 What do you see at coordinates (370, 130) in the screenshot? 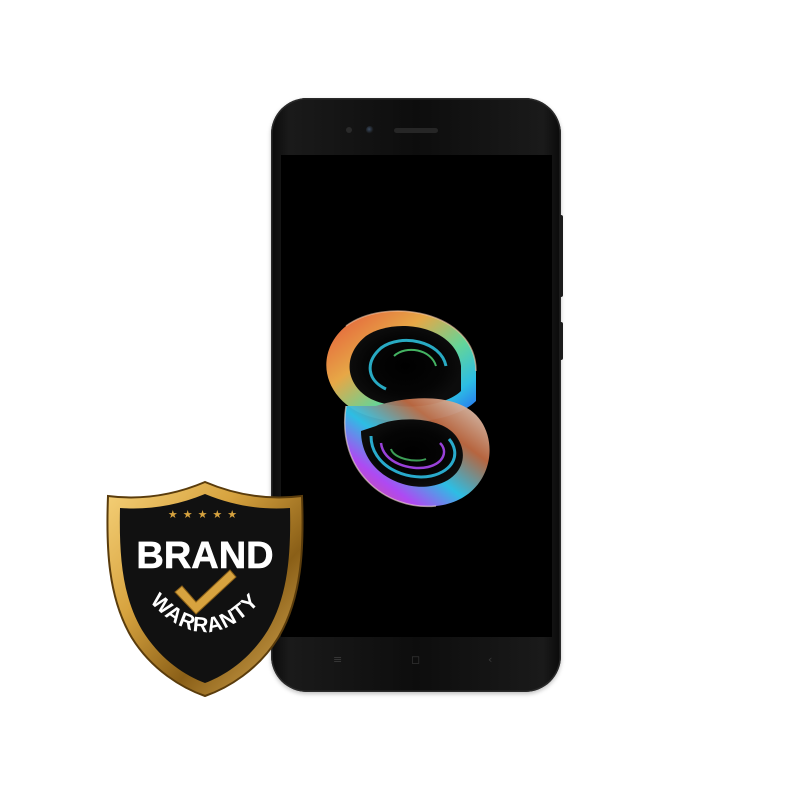
I see `front-camera` at bounding box center [370, 130].